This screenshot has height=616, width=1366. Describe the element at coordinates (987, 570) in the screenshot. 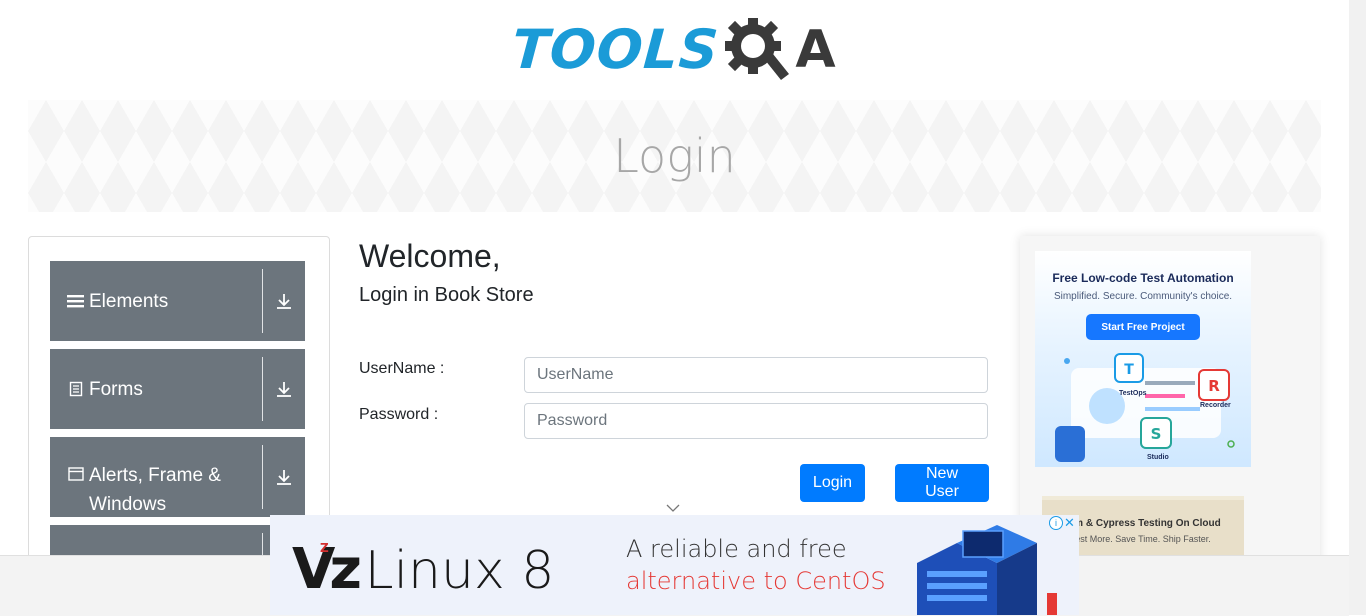

I see `server-illustration` at that location.